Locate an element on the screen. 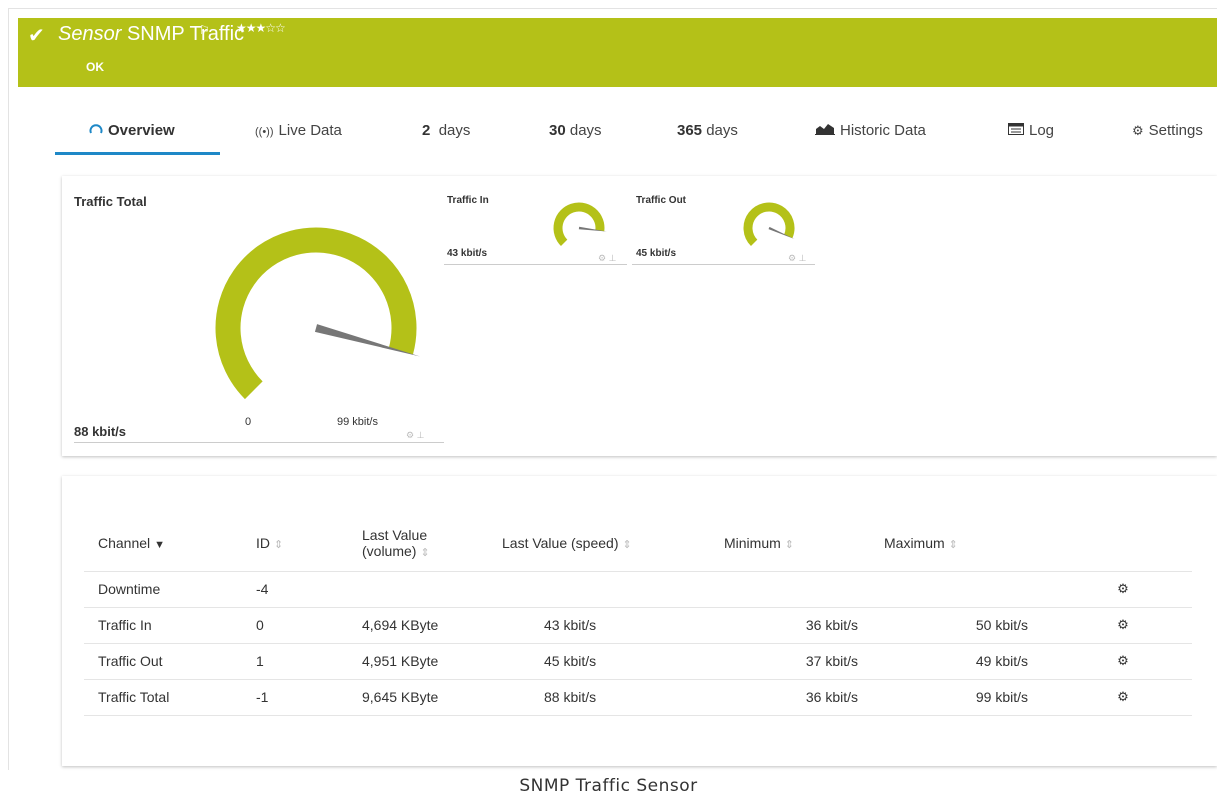 Image resolution: width=1217 pixels, height=803 pixels. cell-minimum: 37 kbit/s is located at coordinates (790, 661).